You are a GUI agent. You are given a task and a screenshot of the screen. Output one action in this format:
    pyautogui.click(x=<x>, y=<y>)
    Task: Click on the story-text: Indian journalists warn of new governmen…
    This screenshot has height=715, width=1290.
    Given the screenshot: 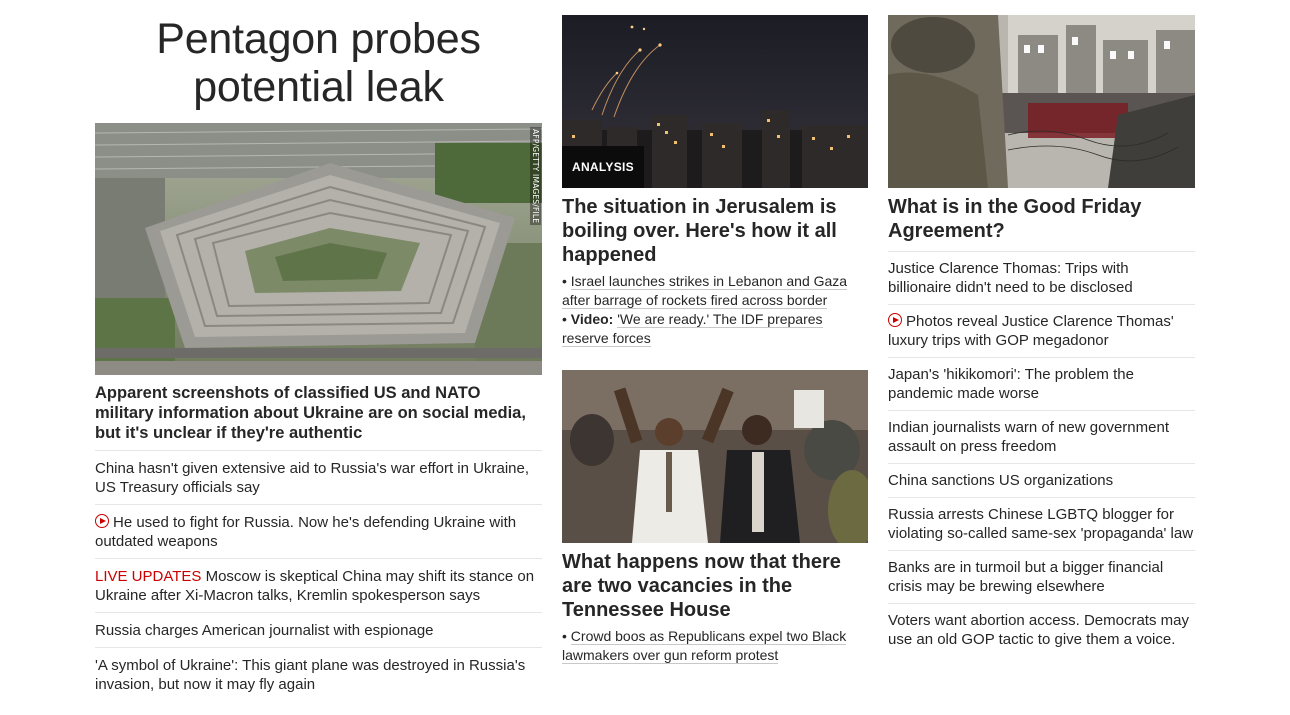 What is the action you would take?
    pyautogui.click(x=1028, y=437)
    